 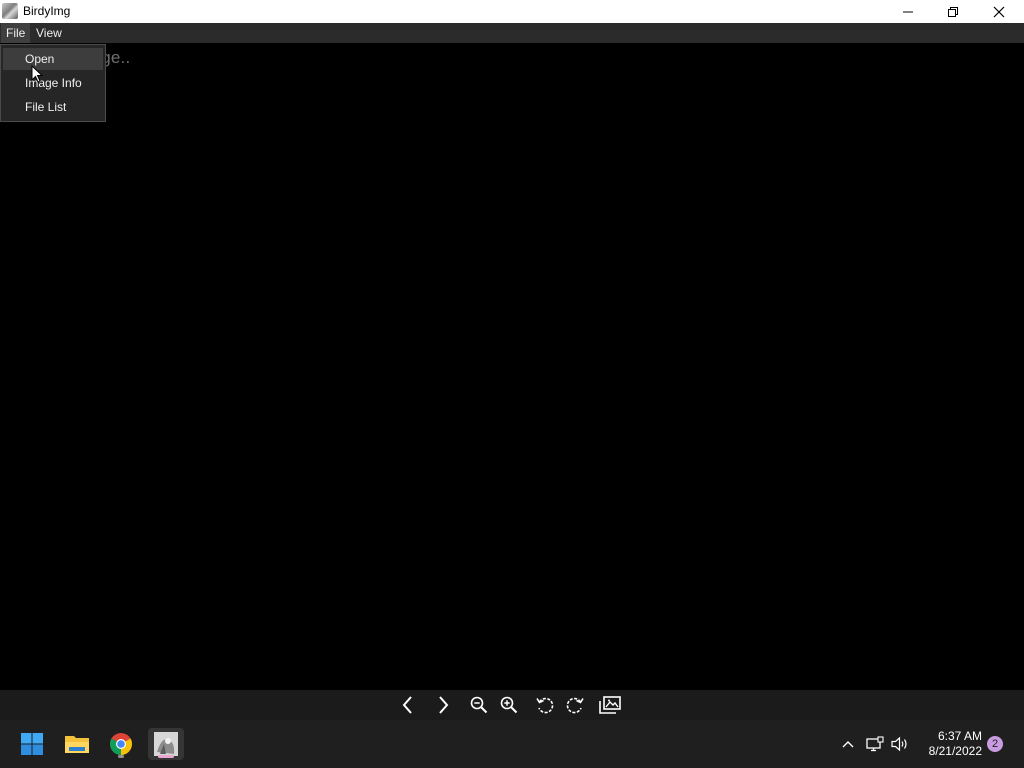 I want to click on mouse-cursor-icon, so click(x=37, y=74).